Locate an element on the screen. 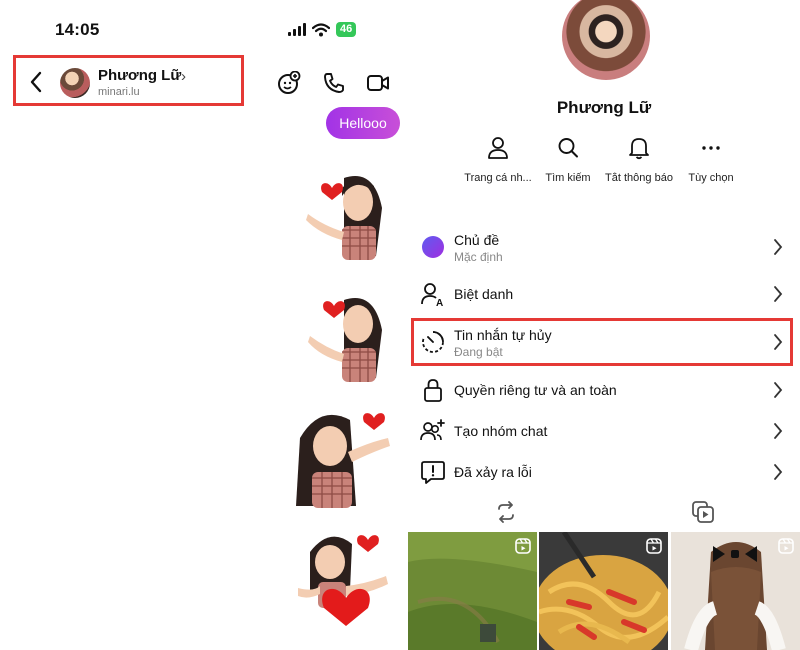  theme-title: Chủ đề is located at coordinates (477, 240).